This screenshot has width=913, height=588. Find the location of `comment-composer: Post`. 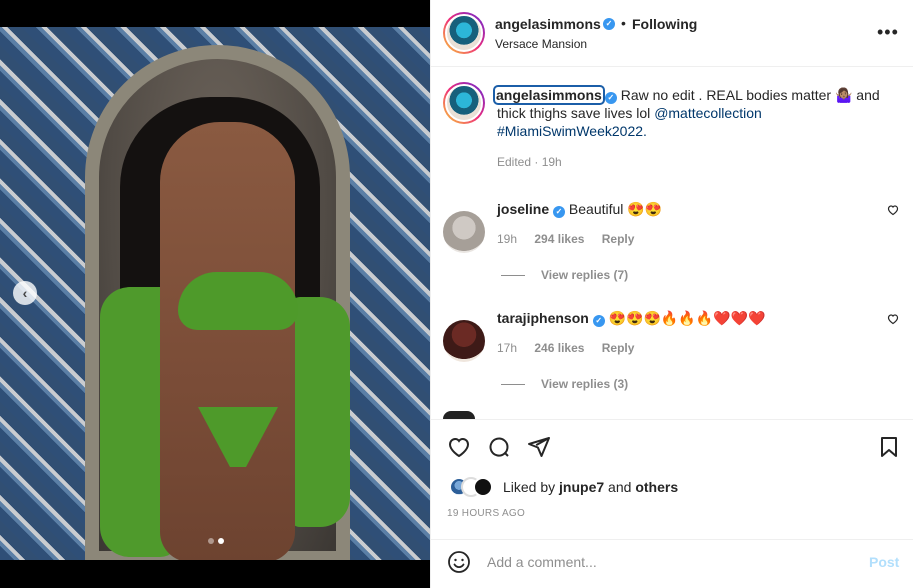

comment-composer: Post is located at coordinates (672, 563).